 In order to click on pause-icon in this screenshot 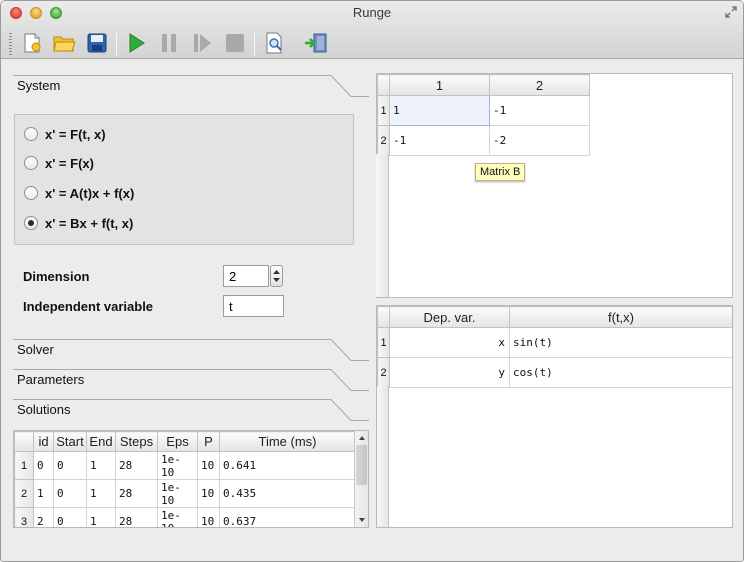, I will do `click(169, 43)`.